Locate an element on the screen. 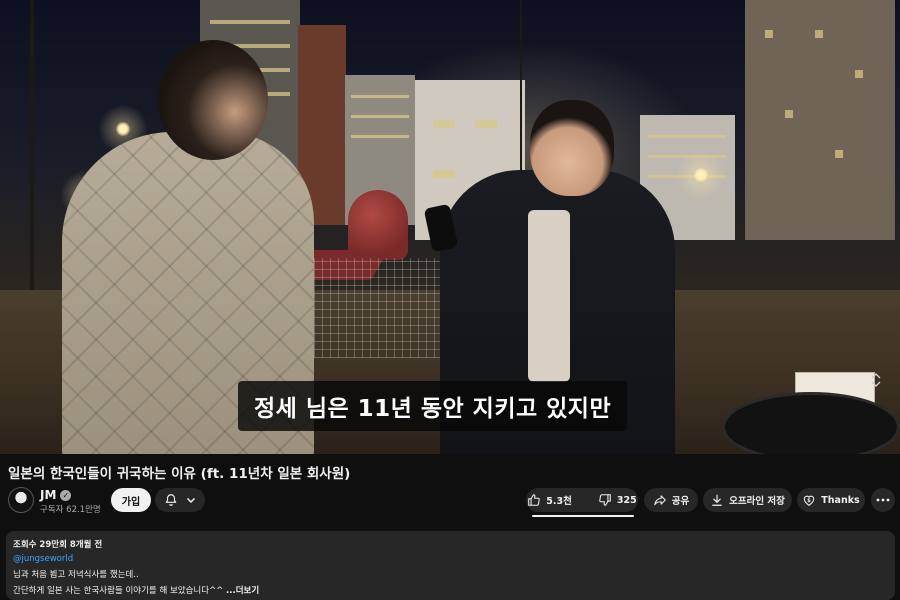 The height and width of the screenshot is (600, 900). dislike-button: 325 is located at coordinates (617, 500).